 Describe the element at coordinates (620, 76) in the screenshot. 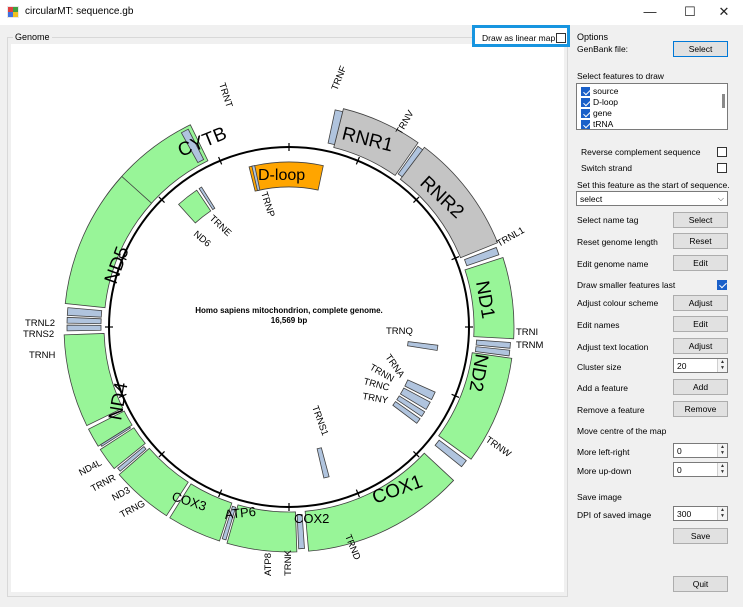

I see `features-label: Select features to draw` at that location.